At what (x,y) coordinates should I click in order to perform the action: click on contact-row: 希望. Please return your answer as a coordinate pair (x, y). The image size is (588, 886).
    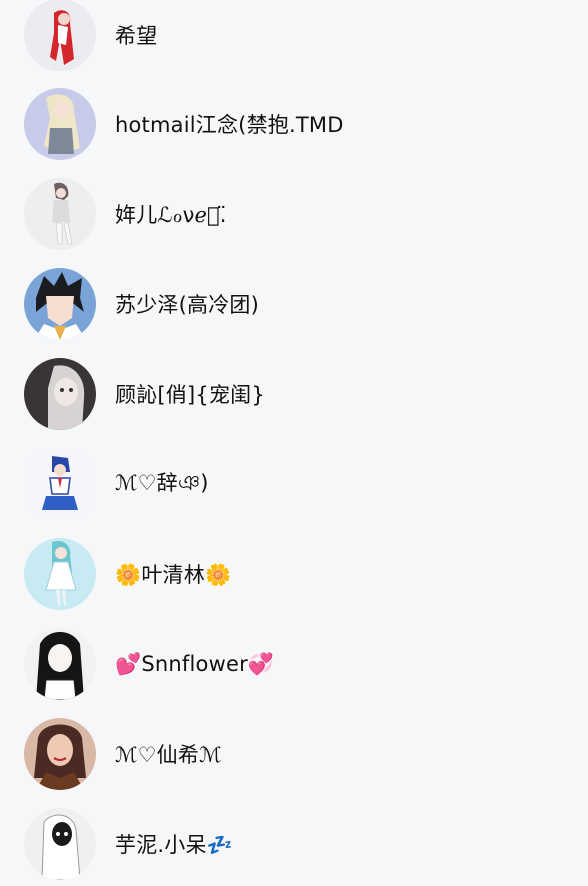
    Looking at the image, I should click on (294, 40).